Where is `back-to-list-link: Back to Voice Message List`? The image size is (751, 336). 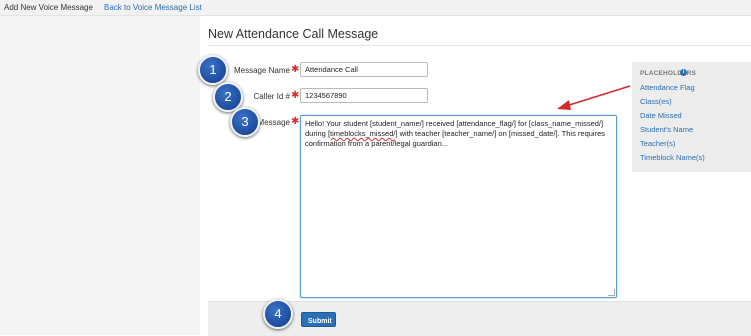 back-to-list-link: Back to Voice Message List is located at coordinates (153, 7).